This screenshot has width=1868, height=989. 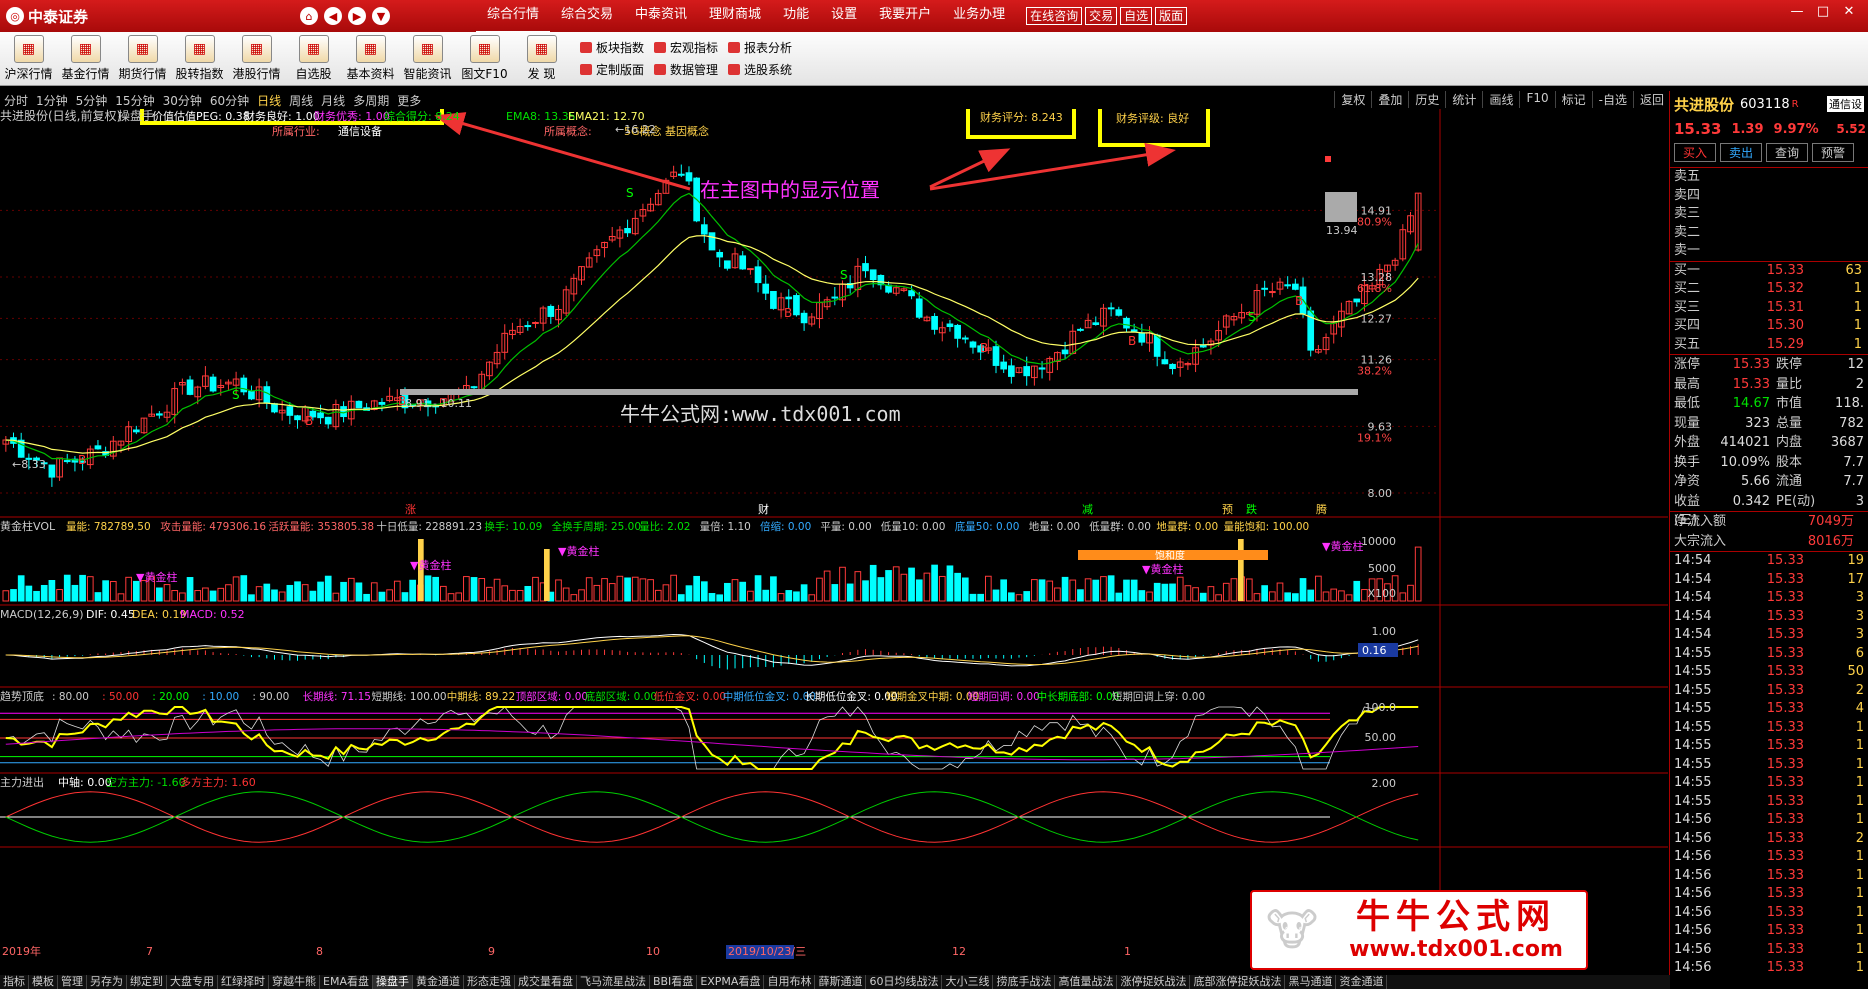 I want to click on indicator-tab-4: 绑定到, so click(x=147, y=982).